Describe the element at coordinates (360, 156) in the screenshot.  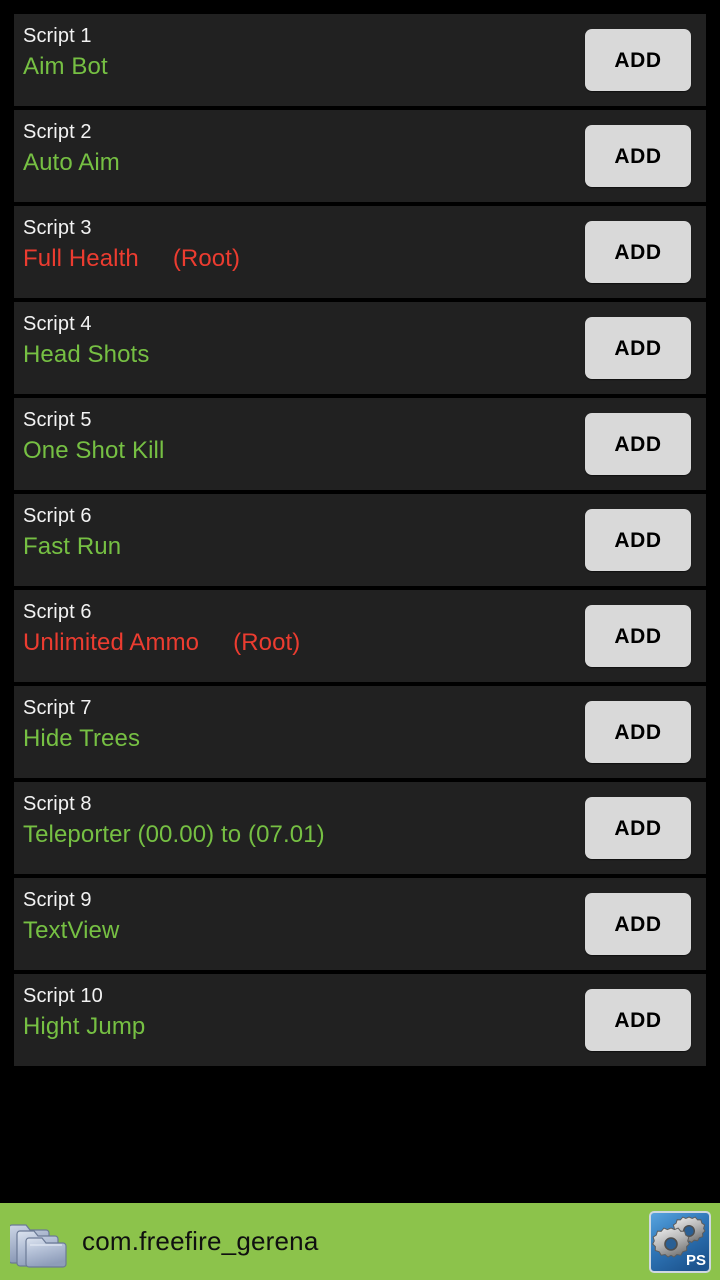
I see `script-row: Script 2 Auto Aim ADD` at that location.